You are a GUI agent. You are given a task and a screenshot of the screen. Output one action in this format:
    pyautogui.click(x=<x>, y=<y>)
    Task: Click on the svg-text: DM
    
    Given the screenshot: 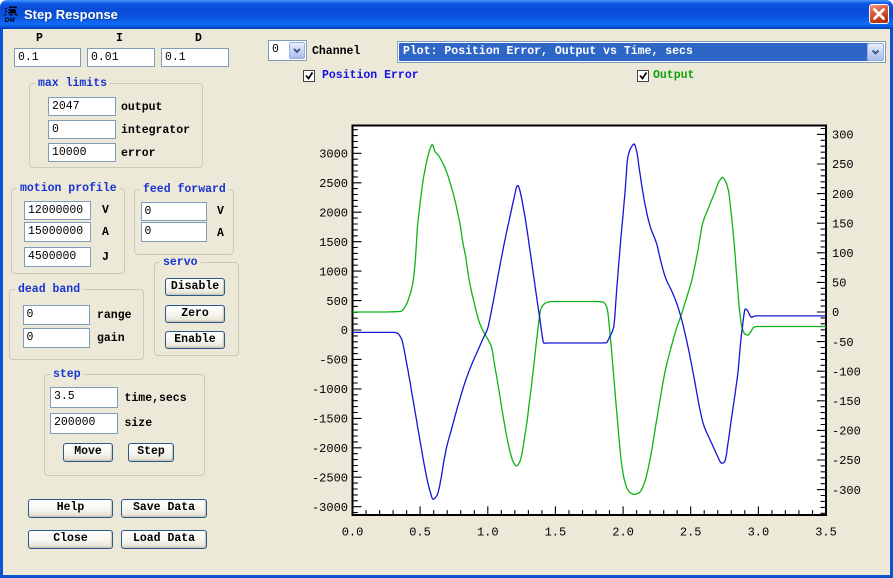 What is the action you would take?
    pyautogui.click(x=10, y=20)
    